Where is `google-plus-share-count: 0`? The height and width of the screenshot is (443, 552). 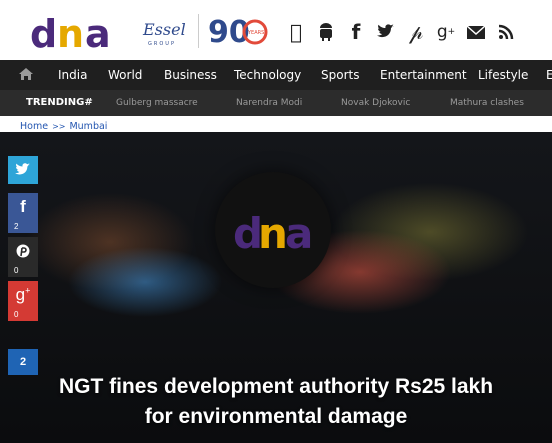 google-plus-share-count: 0 is located at coordinates (23, 315).